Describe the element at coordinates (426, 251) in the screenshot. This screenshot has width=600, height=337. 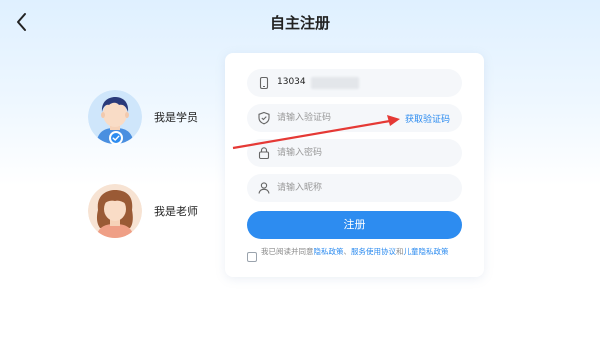
I see `child-privacy-policy-link: 儿童隐私政策` at that location.